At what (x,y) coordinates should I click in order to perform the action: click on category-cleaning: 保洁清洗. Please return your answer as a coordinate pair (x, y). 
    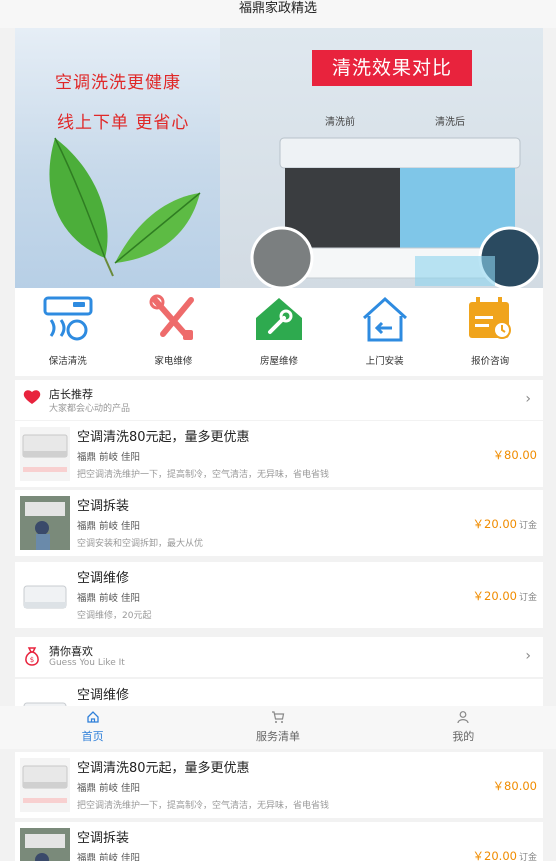
    Looking at the image, I should click on (68, 332).